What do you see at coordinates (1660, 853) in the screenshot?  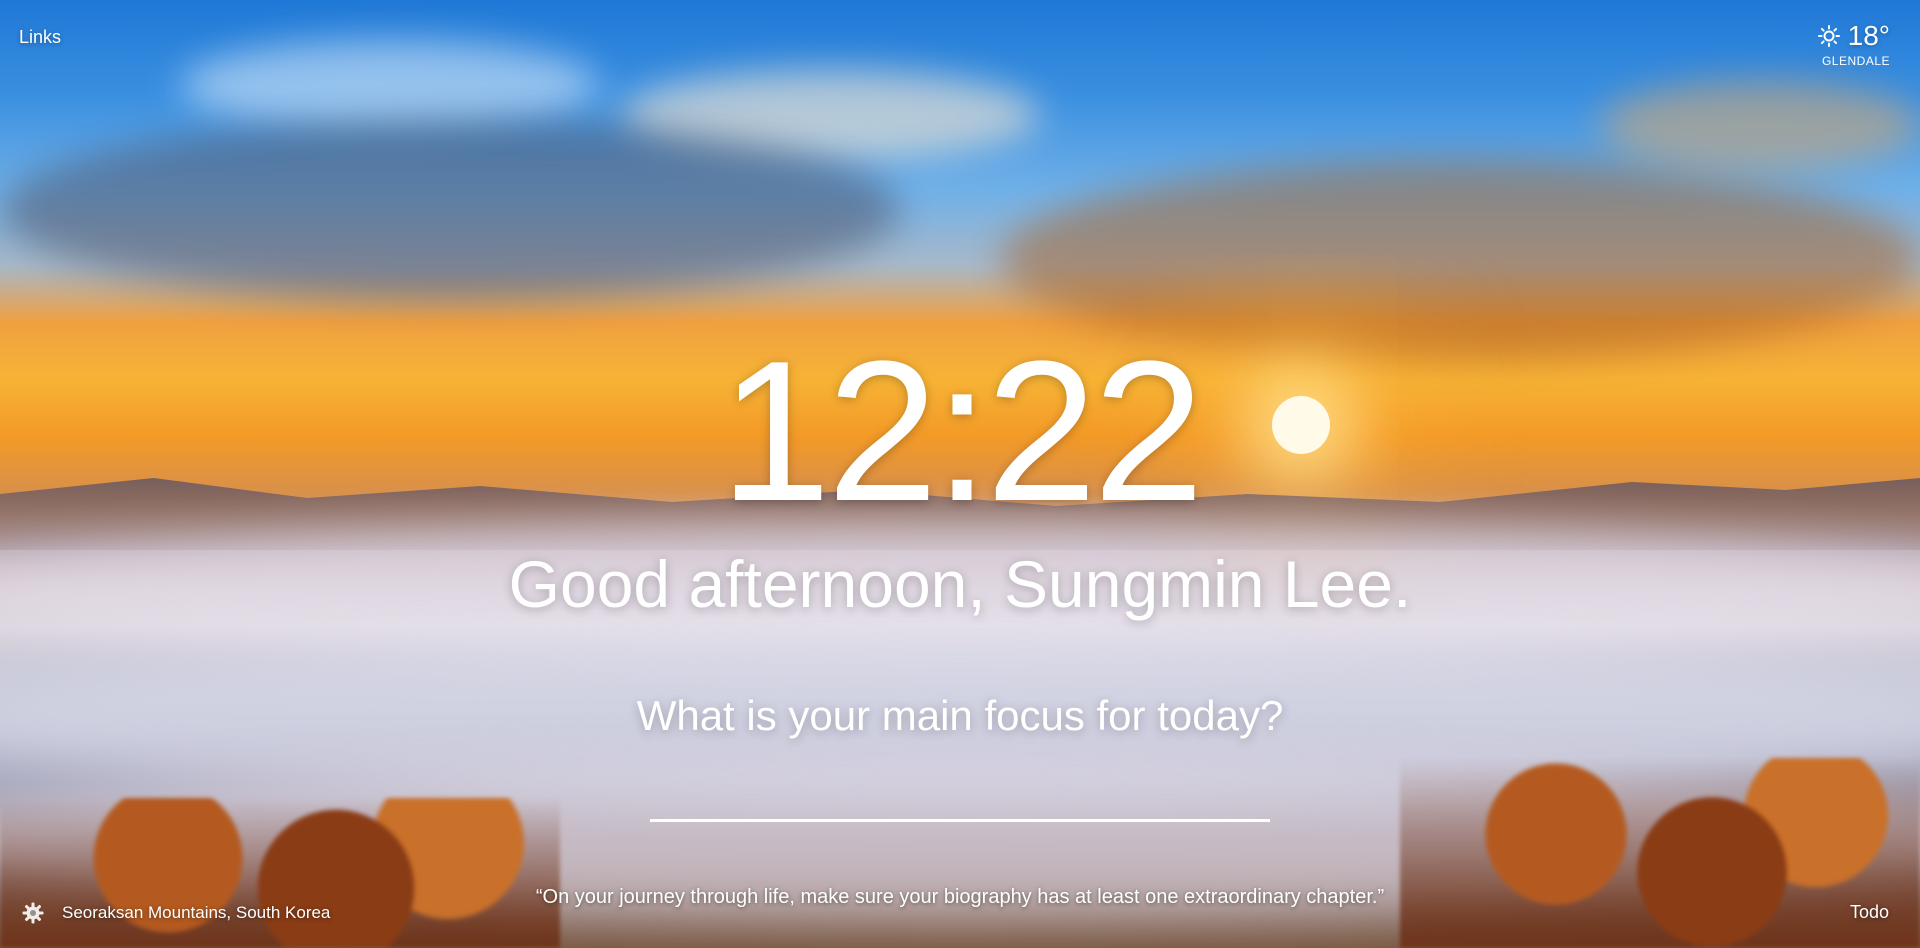 I see `foliage-right` at bounding box center [1660, 853].